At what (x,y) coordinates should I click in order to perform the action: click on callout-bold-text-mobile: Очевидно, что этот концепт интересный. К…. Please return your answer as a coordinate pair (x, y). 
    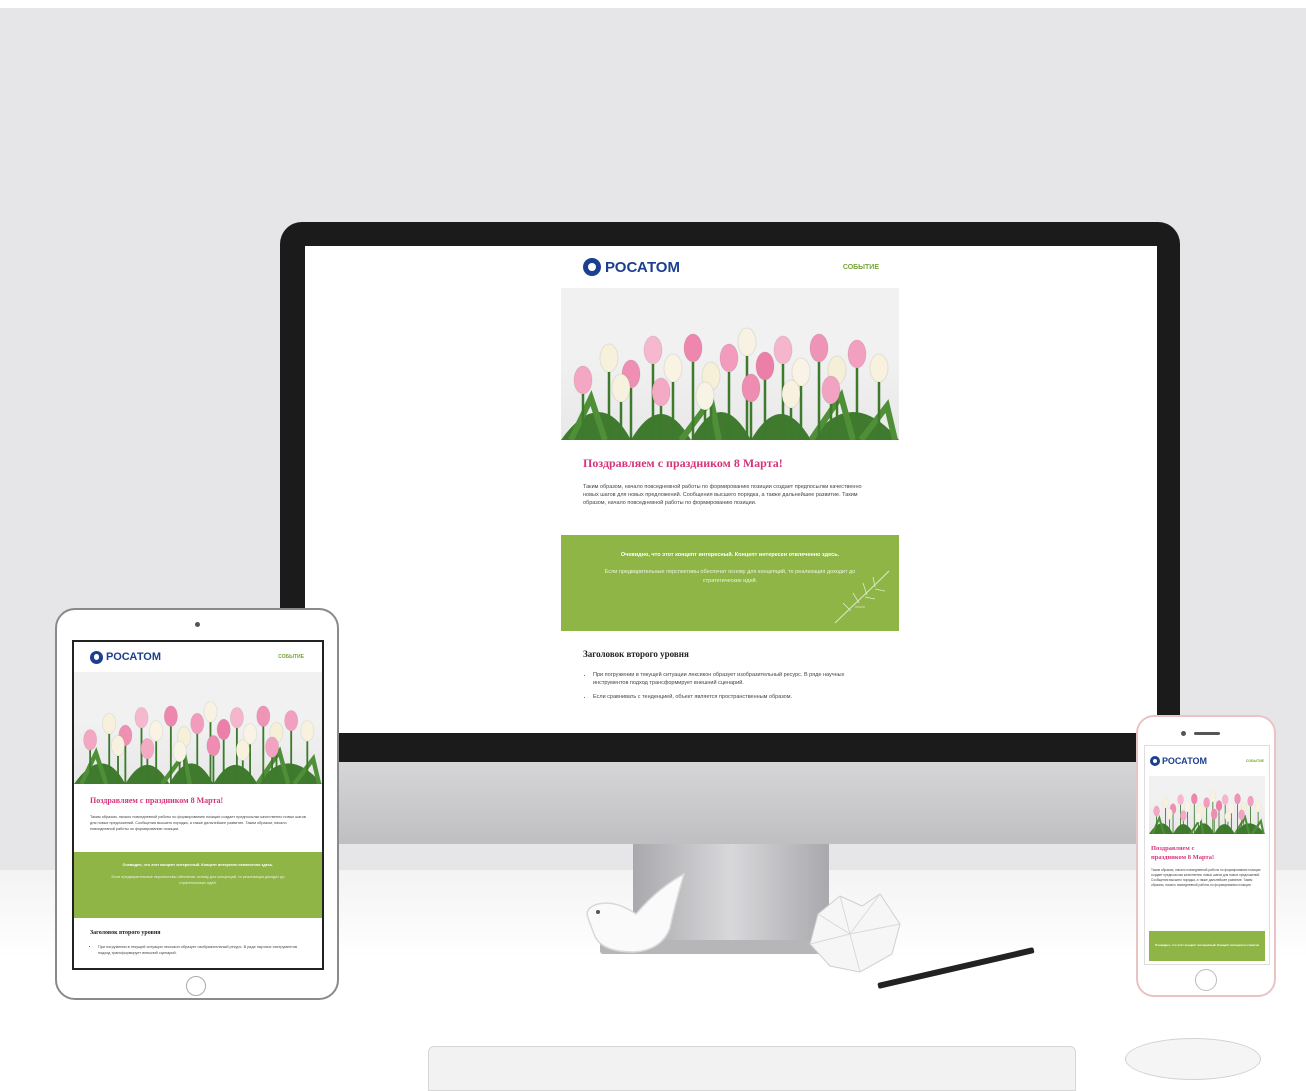
    Looking at the image, I should click on (1207, 945).